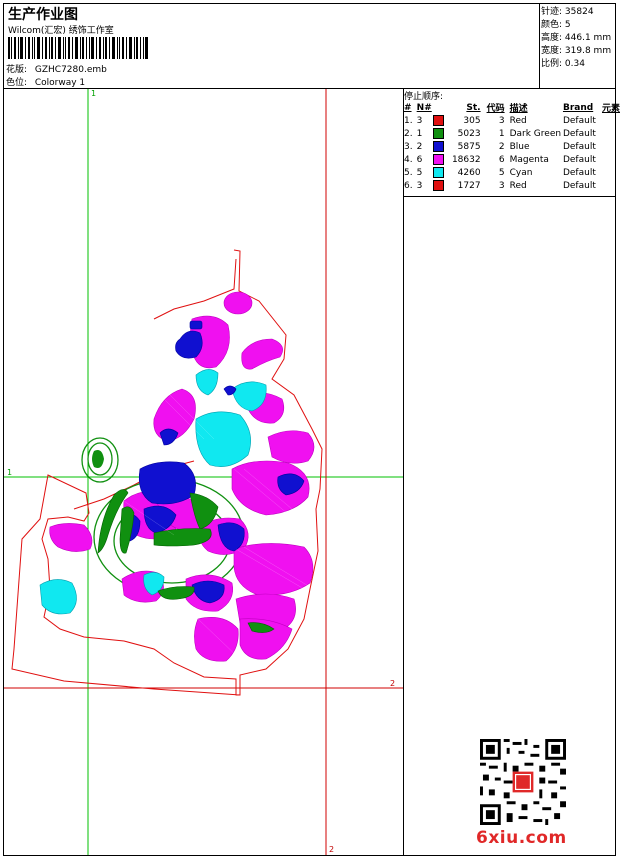  I want to click on stat-label: 比例:, so click(552, 64).